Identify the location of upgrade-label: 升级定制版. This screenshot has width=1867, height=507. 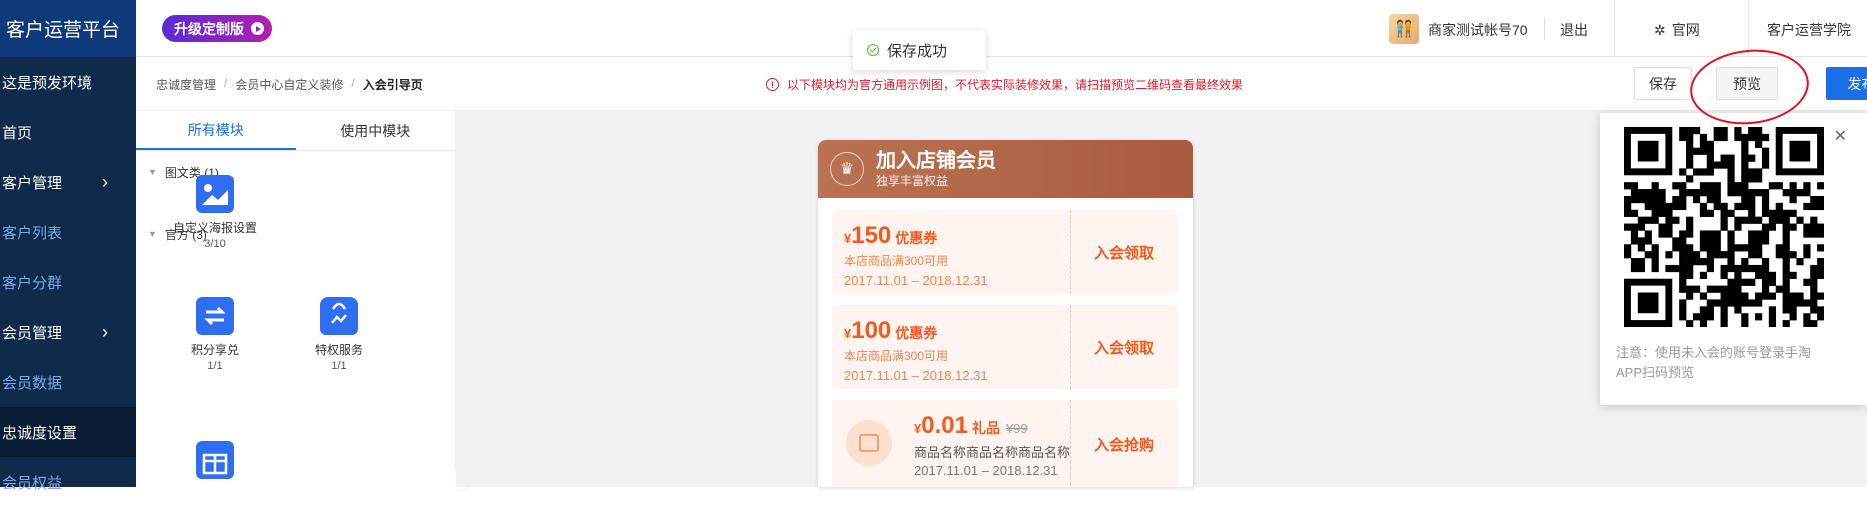
(209, 28).